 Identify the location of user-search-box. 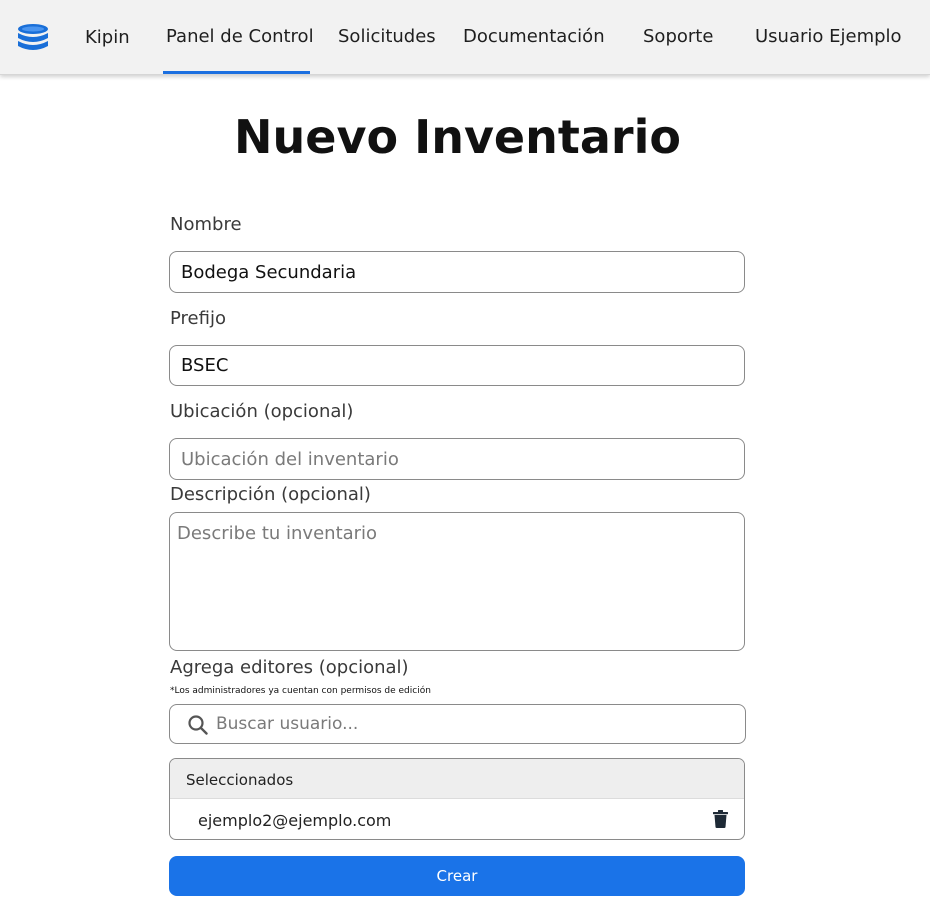
(457, 724).